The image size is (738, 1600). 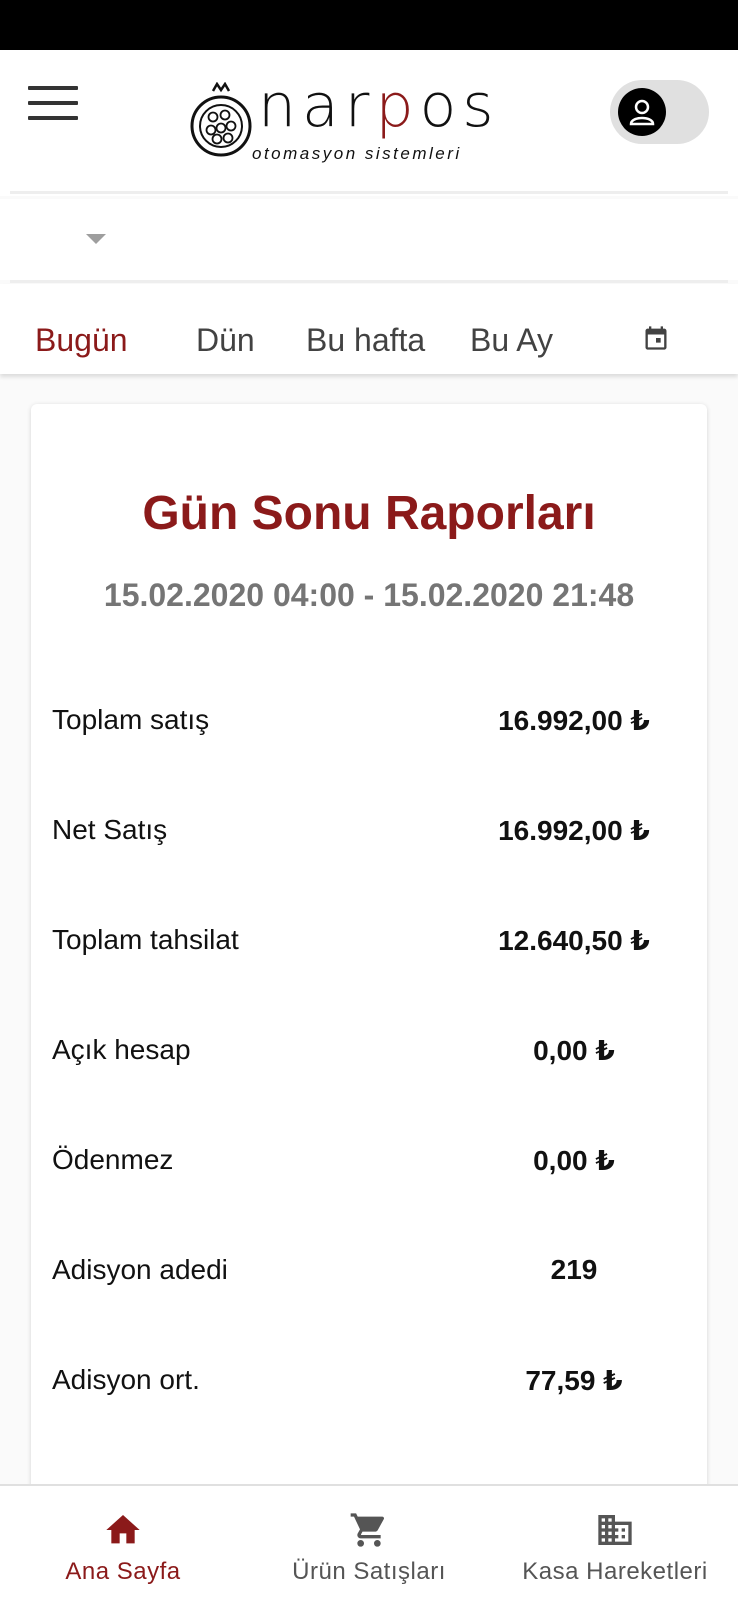 I want to click on branch-select, so click(x=369, y=239).